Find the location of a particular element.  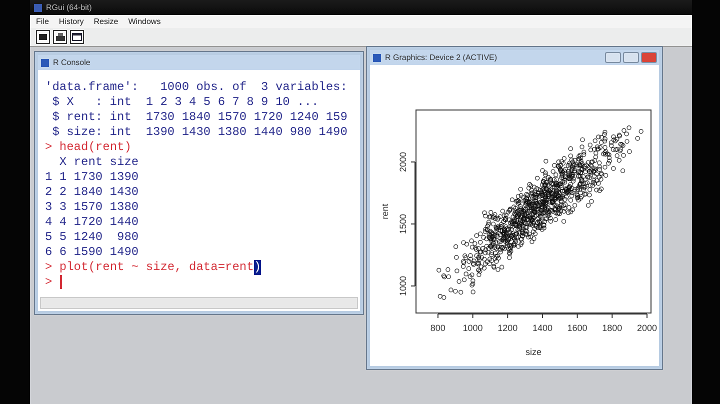

console-output: $ rent: int 1730 1840 1570 1720 1240 159 is located at coordinates (199, 117).